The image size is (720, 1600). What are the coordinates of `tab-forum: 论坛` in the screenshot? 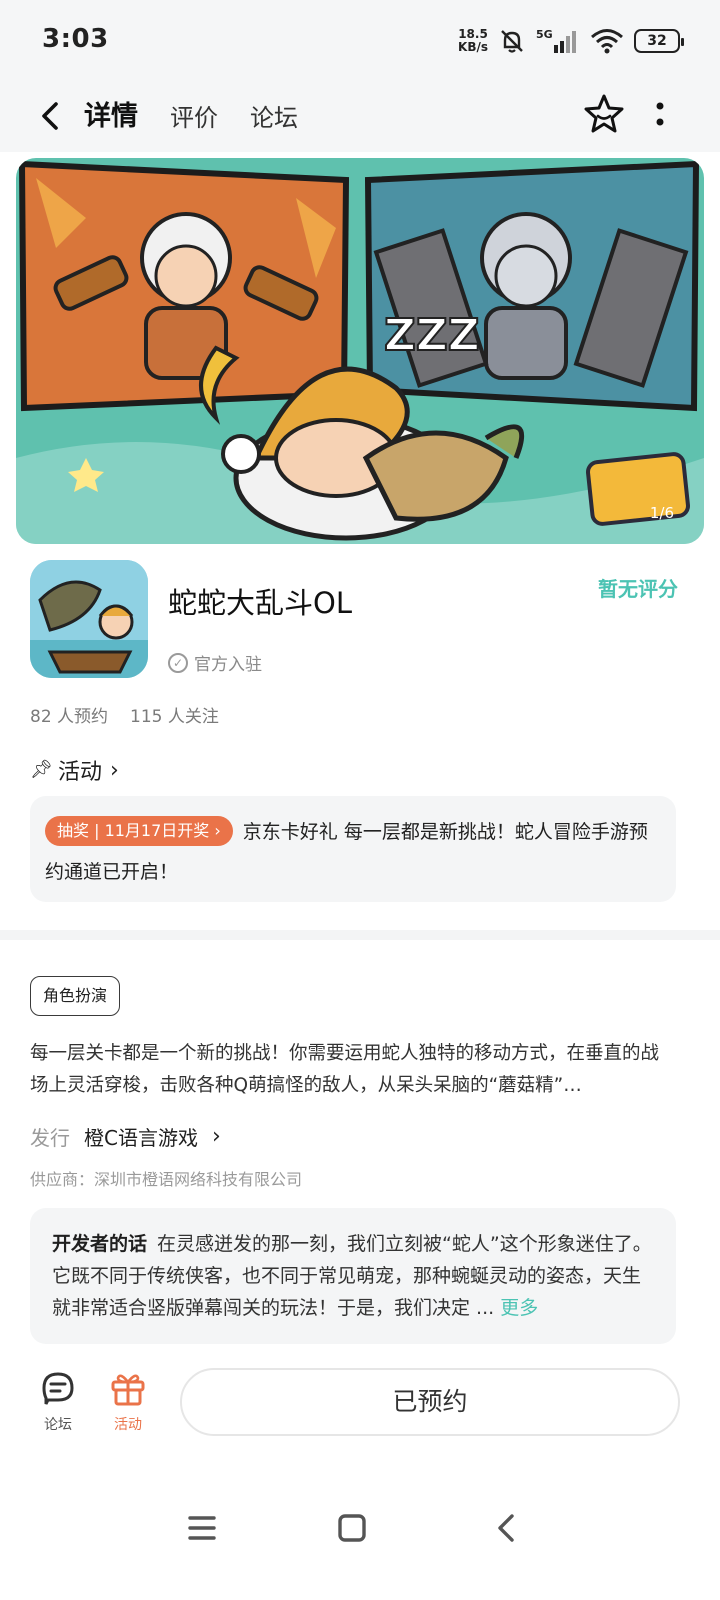 It's located at (274, 115).